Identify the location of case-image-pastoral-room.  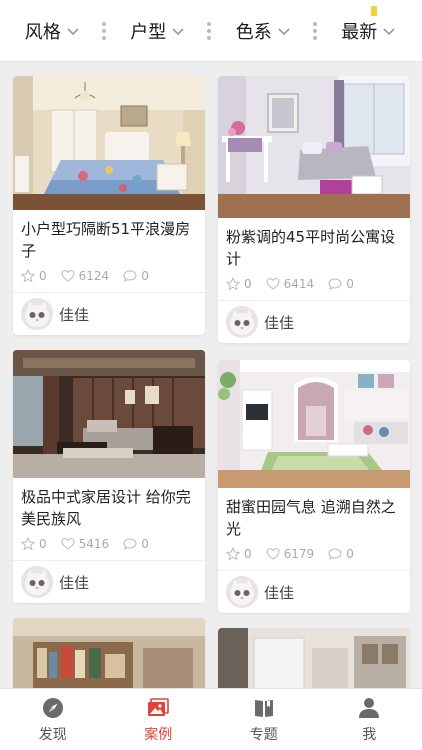
(314, 424).